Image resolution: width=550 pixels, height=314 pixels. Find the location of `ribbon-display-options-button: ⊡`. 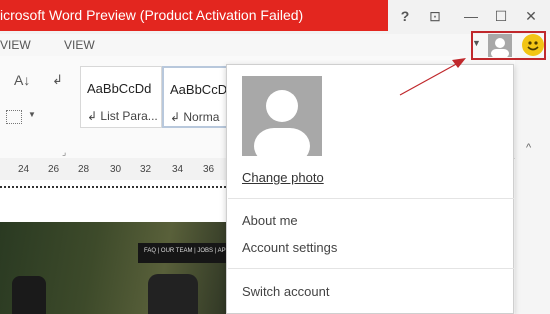

ribbon-display-options-button: ⊡ is located at coordinates (435, 16).